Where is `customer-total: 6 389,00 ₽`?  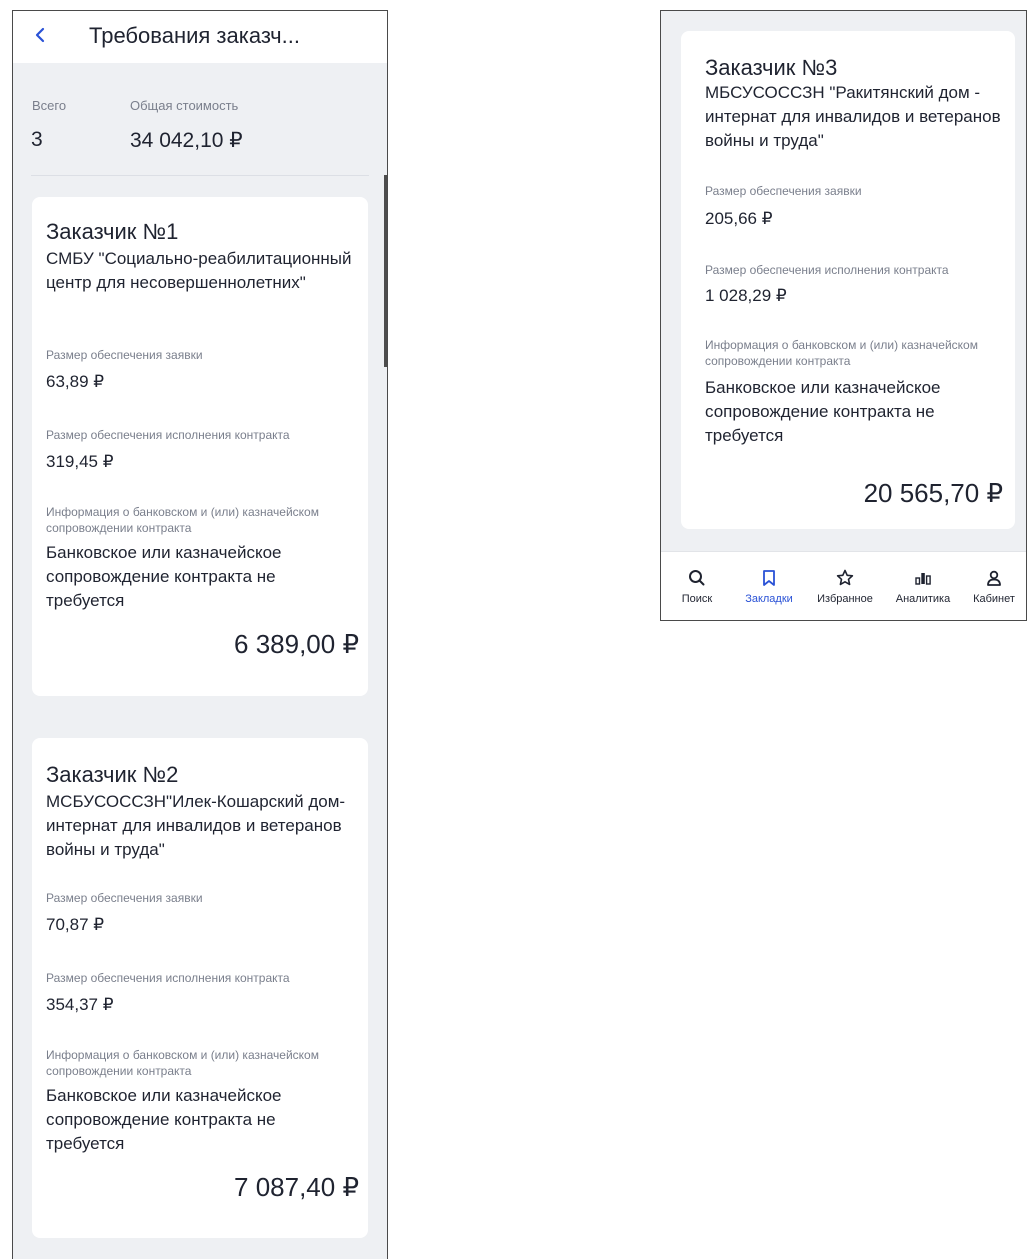 customer-total: 6 389,00 ₽ is located at coordinates (296, 644).